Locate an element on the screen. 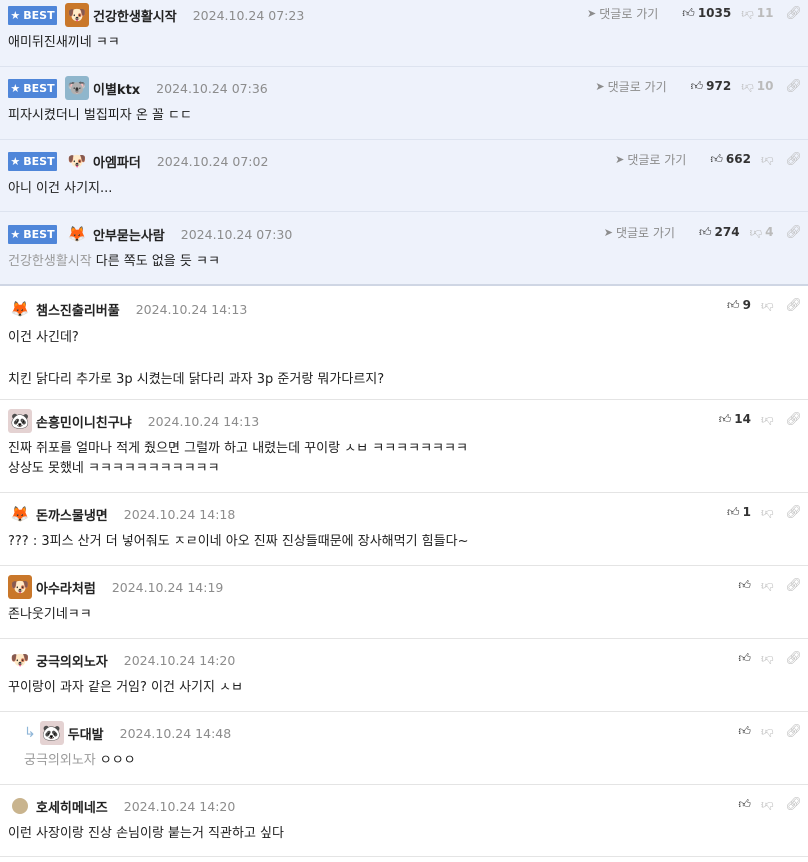 The width and height of the screenshot is (808, 862). comment-actions: 👍︎ 👍︎ 🔗︎ is located at coordinates (765, 658).